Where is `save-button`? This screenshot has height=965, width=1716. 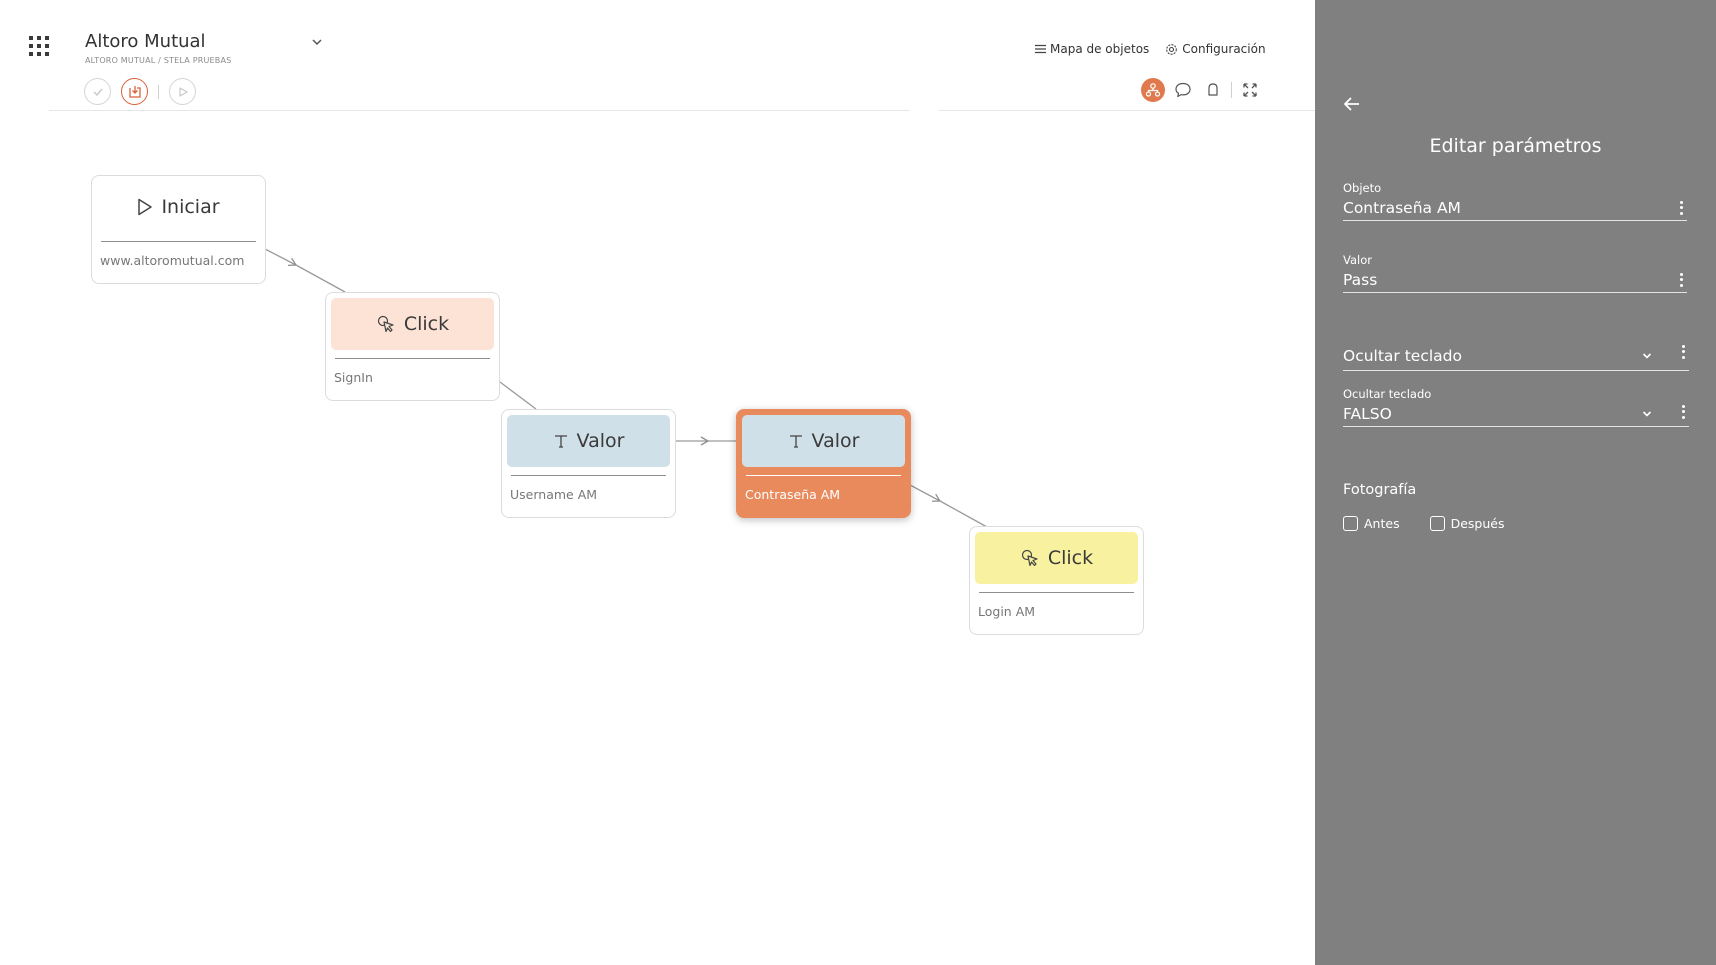
save-button is located at coordinates (134, 91).